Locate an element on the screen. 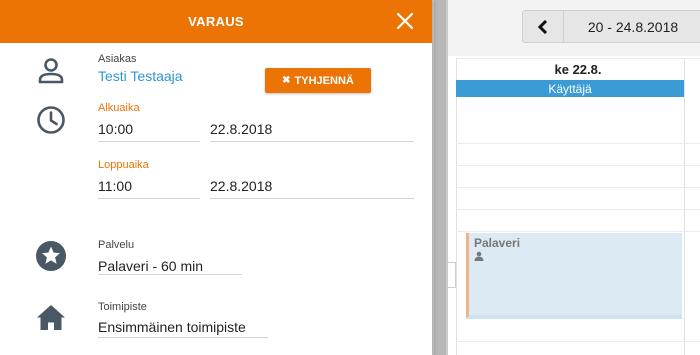 This screenshot has width=700, height=355. location-underline is located at coordinates (183, 337).